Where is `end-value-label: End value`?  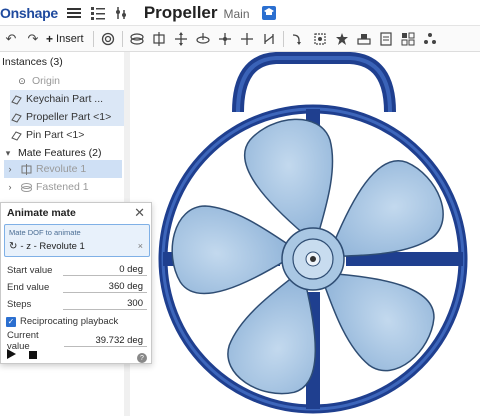 end-value-label: End value is located at coordinates (28, 287).